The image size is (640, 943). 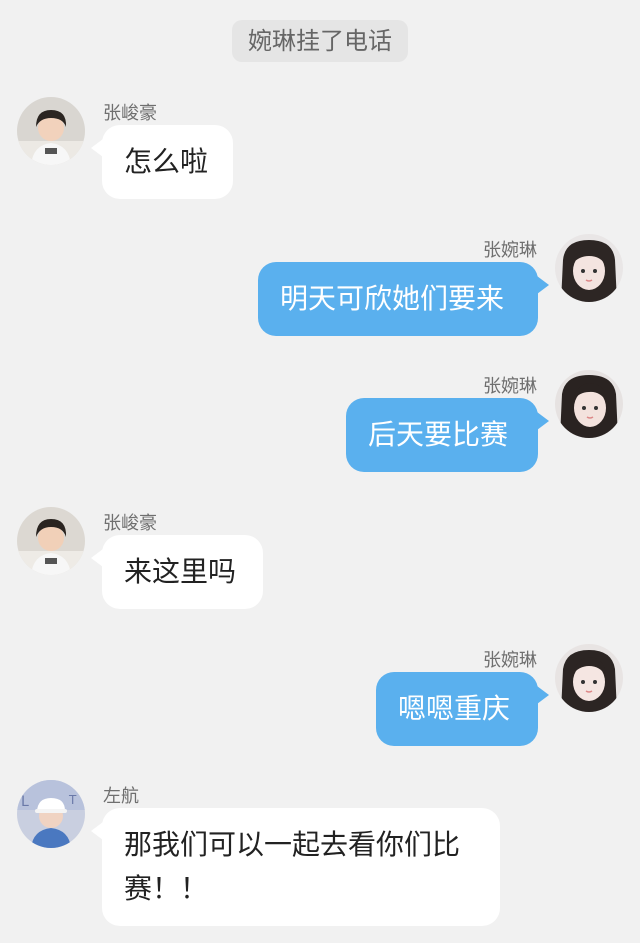 What do you see at coordinates (166, 161) in the screenshot?
I see `message-text: 怎么啦` at bounding box center [166, 161].